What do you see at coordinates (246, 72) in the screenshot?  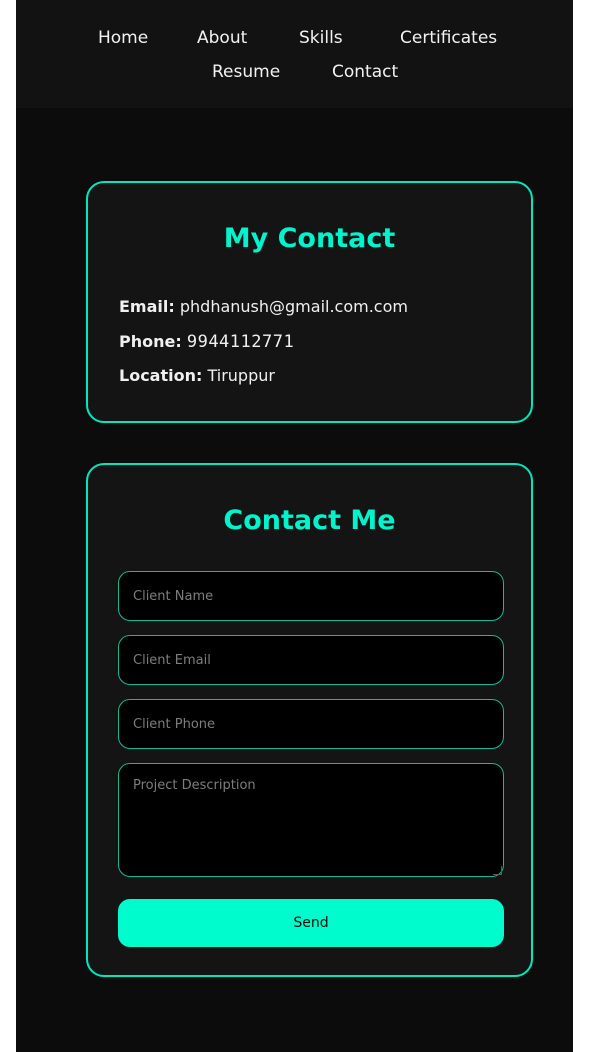 I see `nav-link-resume: Resume` at bounding box center [246, 72].